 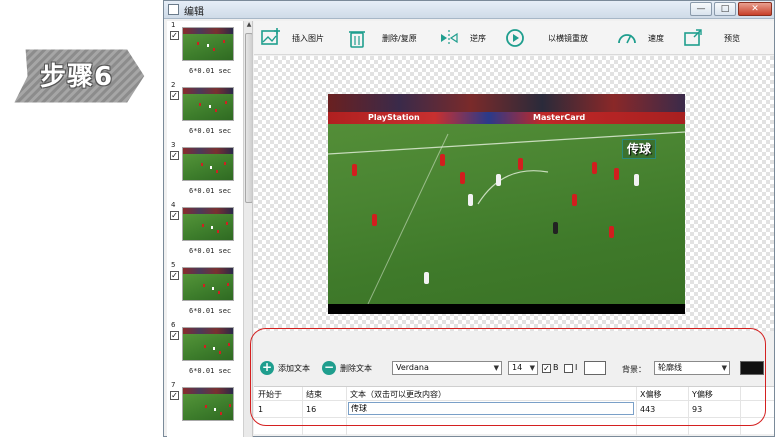 What do you see at coordinates (514, 417) in the screenshot?
I see `table-row-divider` at bounding box center [514, 417].